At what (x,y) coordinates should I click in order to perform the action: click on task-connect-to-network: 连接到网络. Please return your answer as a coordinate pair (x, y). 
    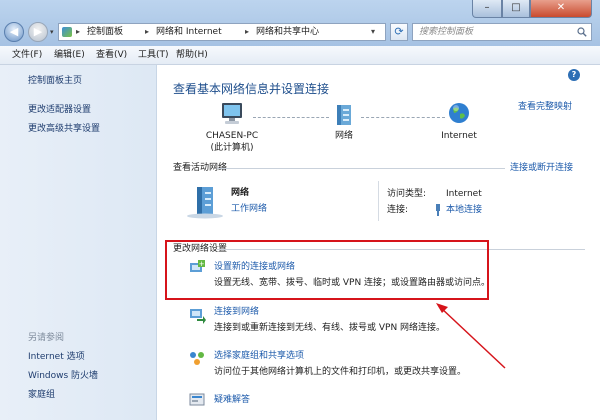
    Looking at the image, I should click on (236, 312).